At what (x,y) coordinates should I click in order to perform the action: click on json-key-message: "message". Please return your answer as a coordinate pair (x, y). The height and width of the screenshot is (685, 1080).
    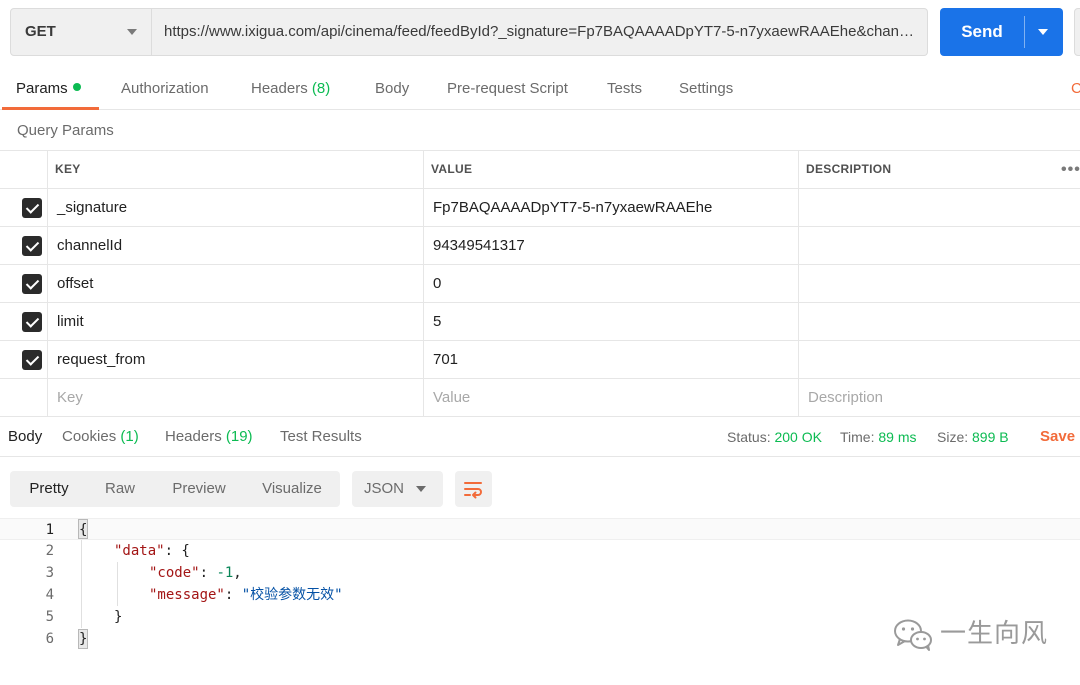
    Looking at the image, I should click on (187, 595).